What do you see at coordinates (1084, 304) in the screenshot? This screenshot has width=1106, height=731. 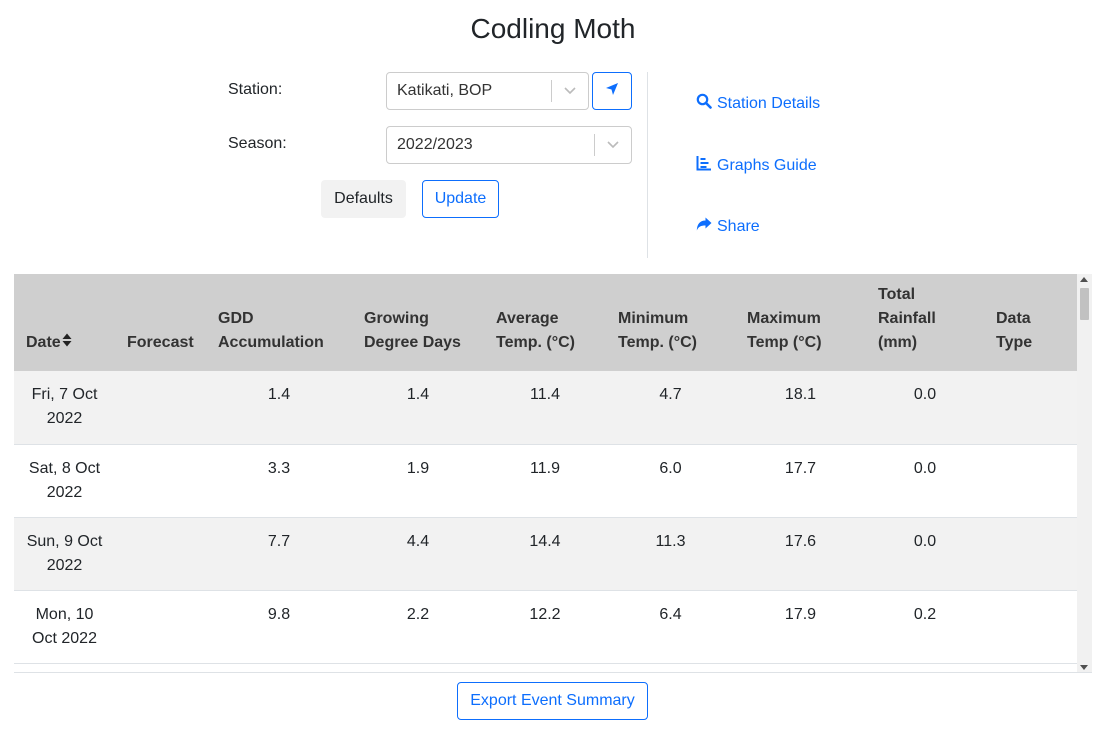 I see `scrollbar-thumb` at bounding box center [1084, 304].